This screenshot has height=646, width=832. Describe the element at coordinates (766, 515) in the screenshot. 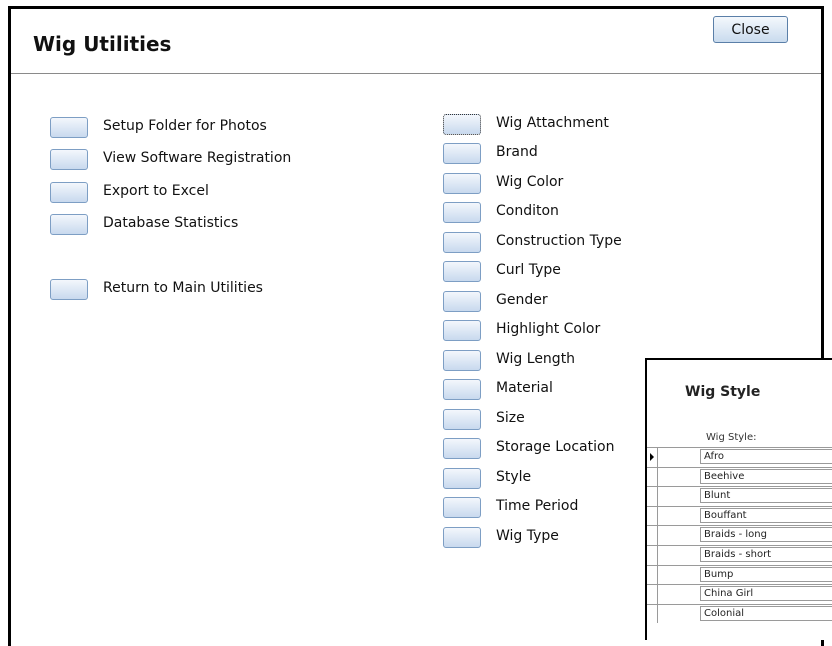

I see `wig-style-cell: Bouffant` at that location.